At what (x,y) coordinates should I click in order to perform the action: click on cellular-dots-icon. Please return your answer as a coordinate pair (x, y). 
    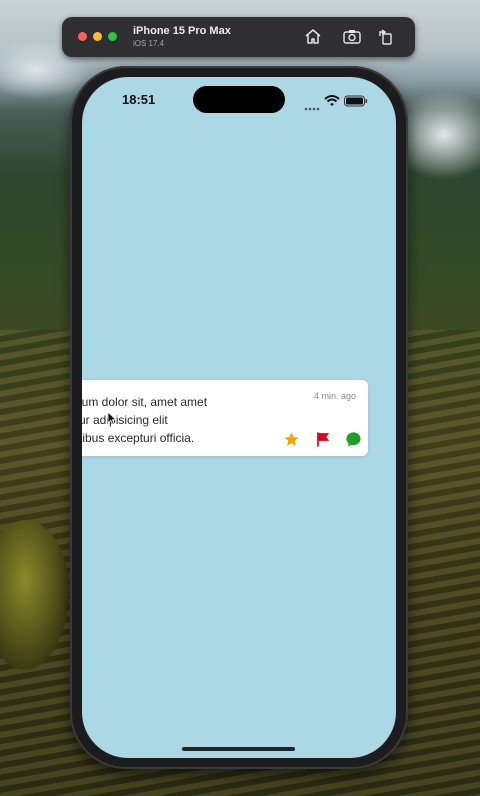
    Looking at the image, I should click on (312, 107).